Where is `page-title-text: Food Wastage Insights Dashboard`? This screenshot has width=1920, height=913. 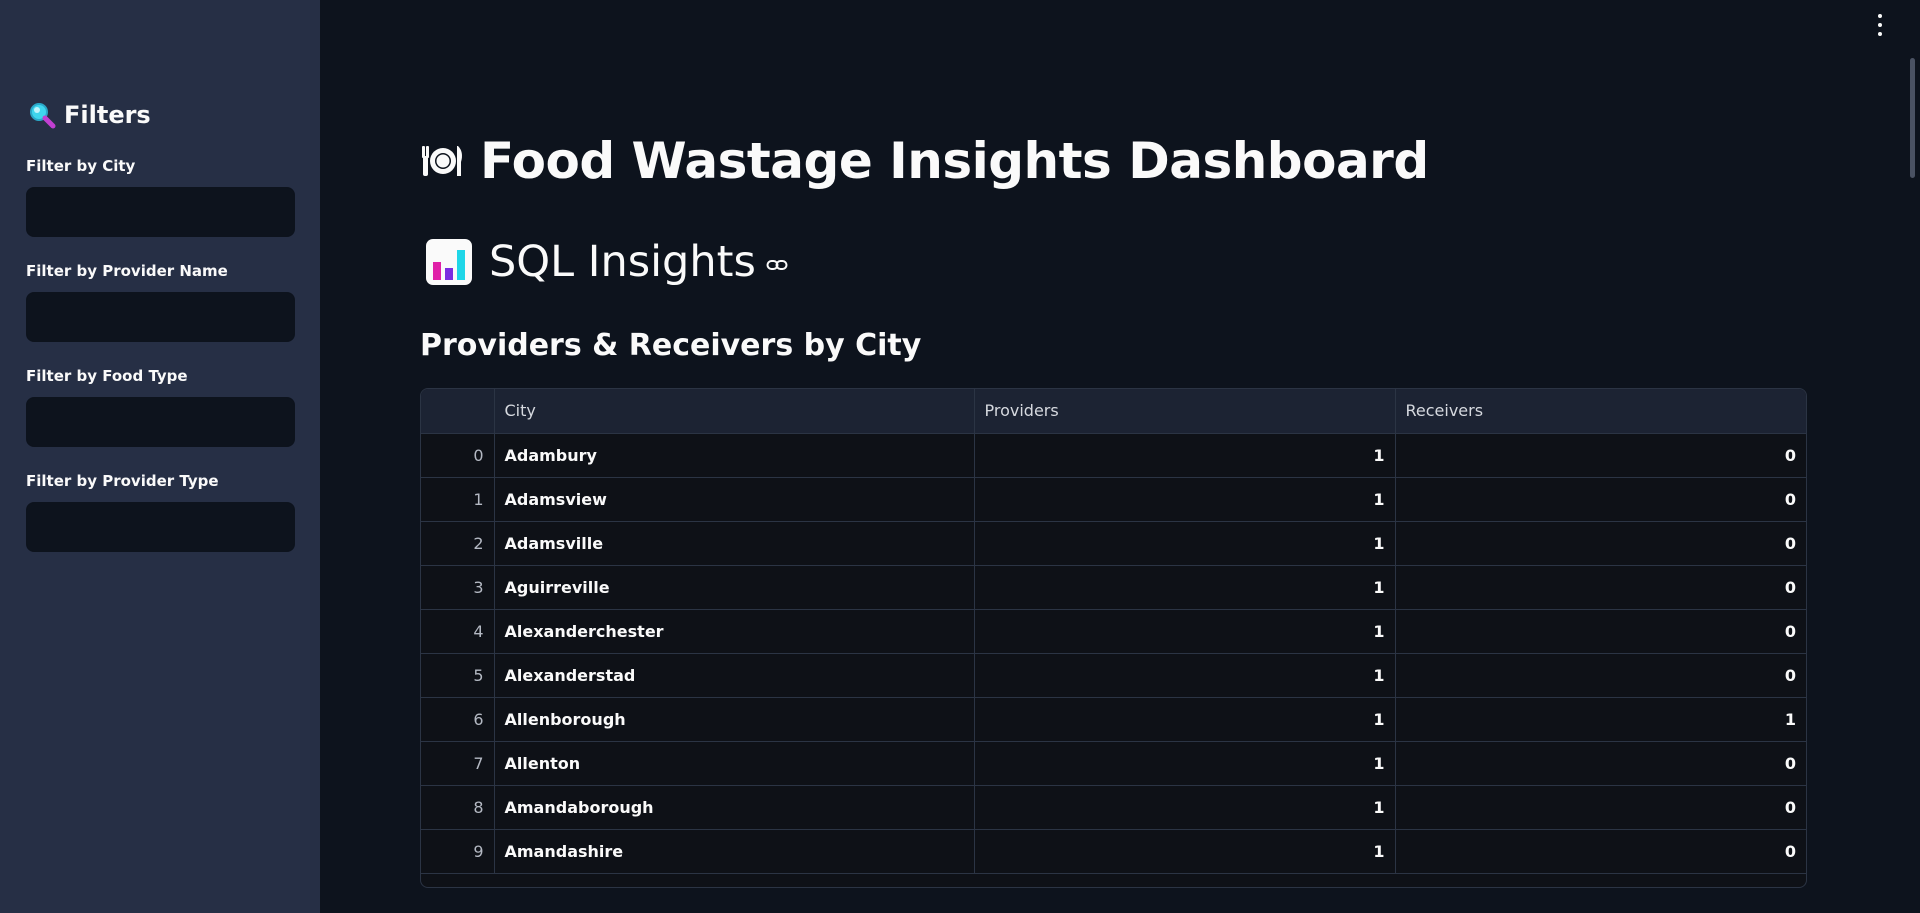 page-title-text: Food Wastage Insights Dashboard is located at coordinates (954, 161).